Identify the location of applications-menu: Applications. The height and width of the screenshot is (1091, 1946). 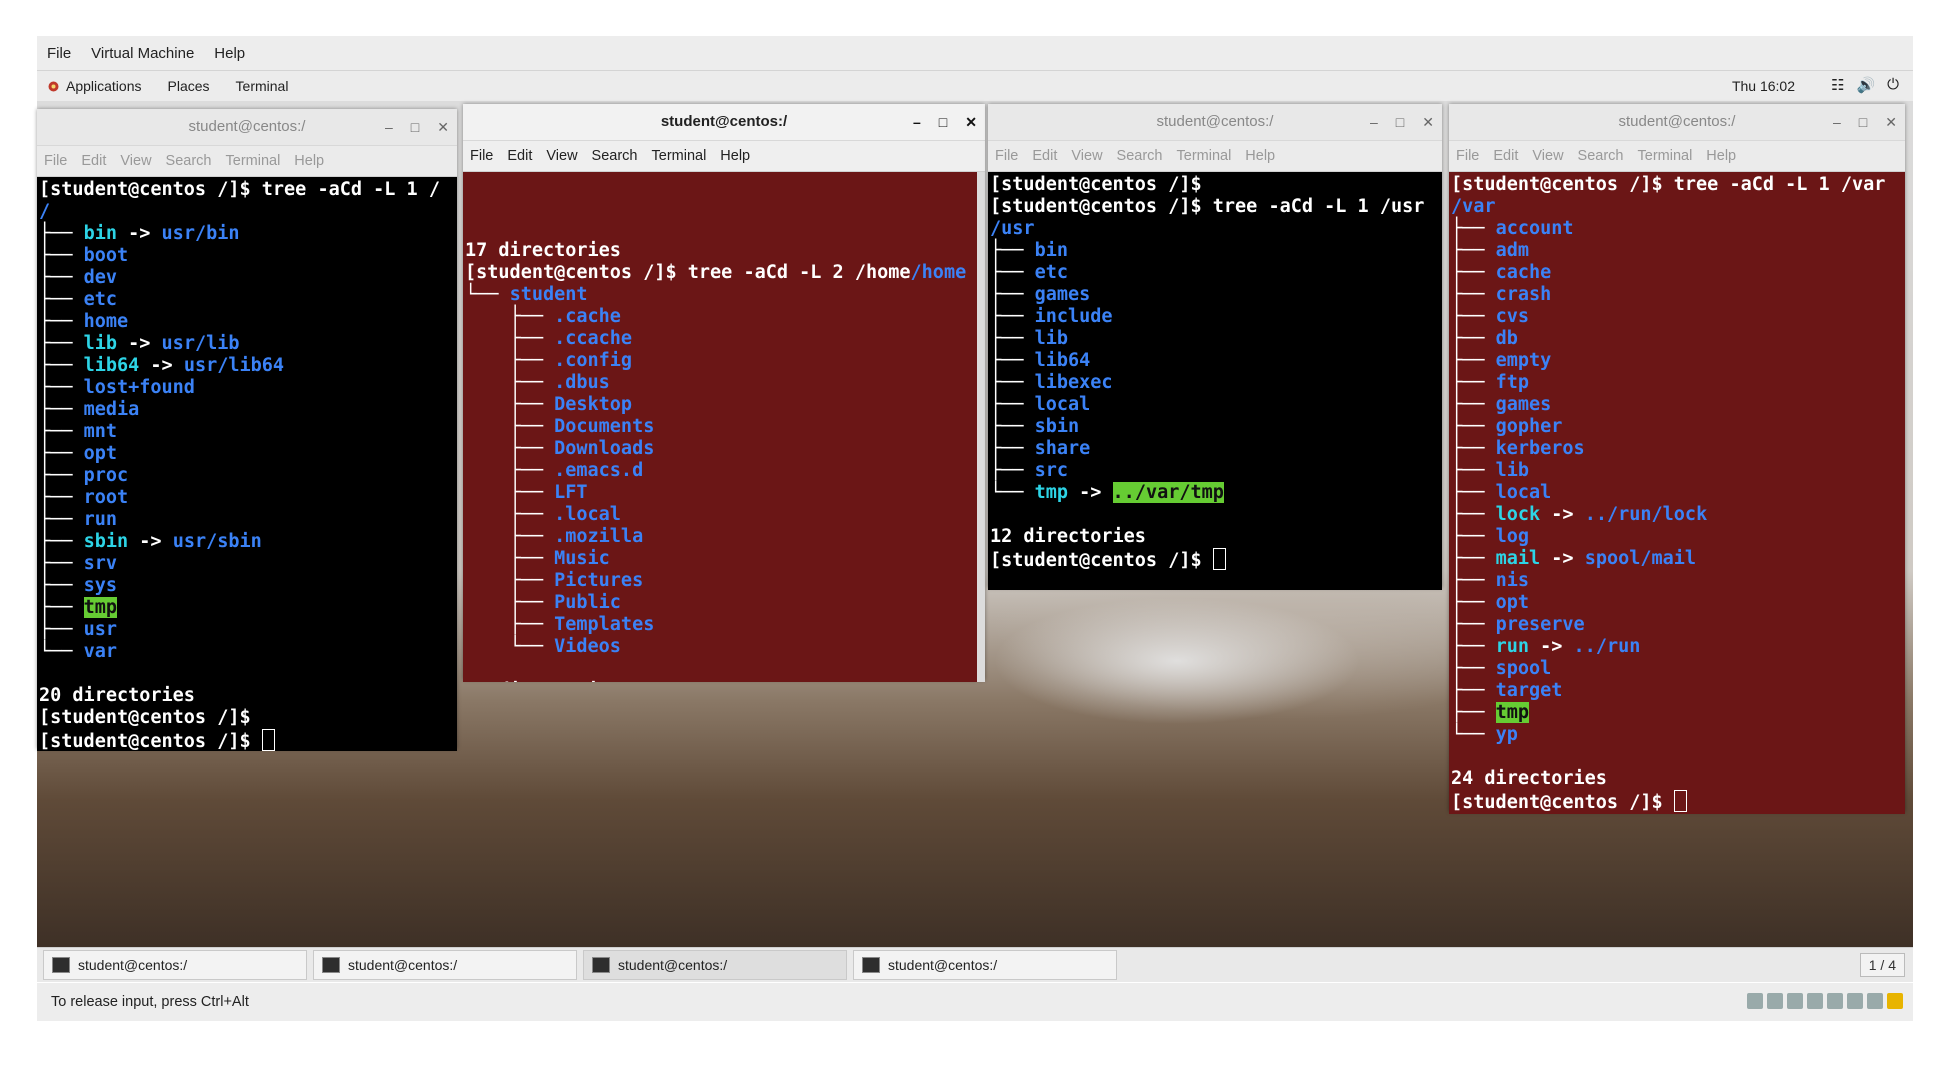
(107, 86).